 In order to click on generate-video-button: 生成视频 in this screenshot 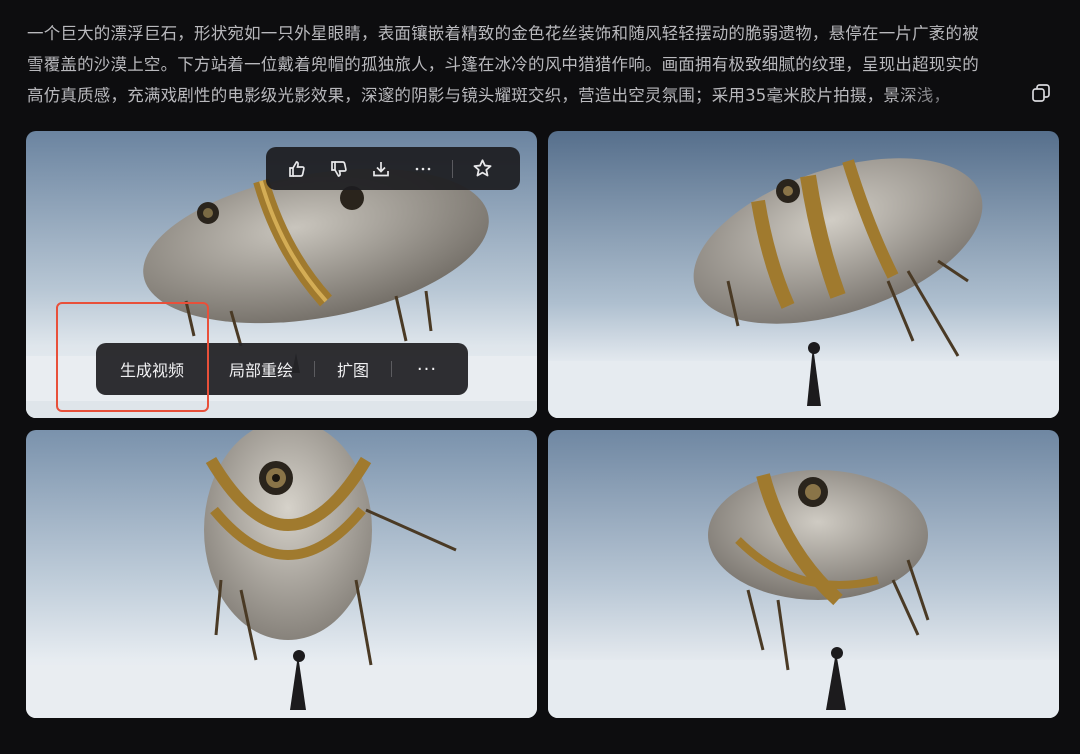, I will do `click(152, 369)`.